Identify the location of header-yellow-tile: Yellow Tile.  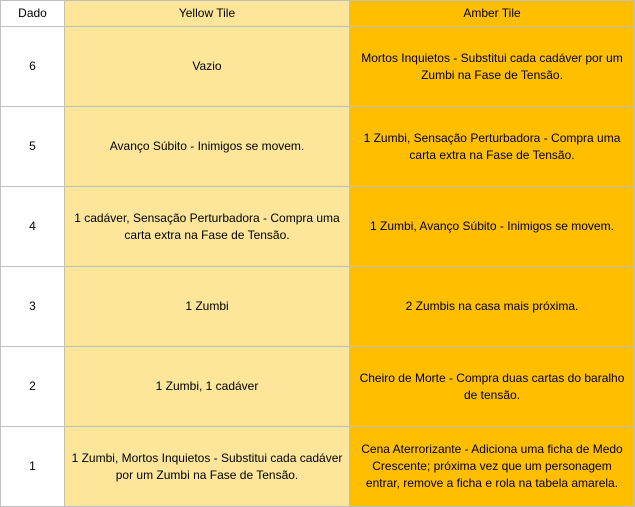
(207, 13).